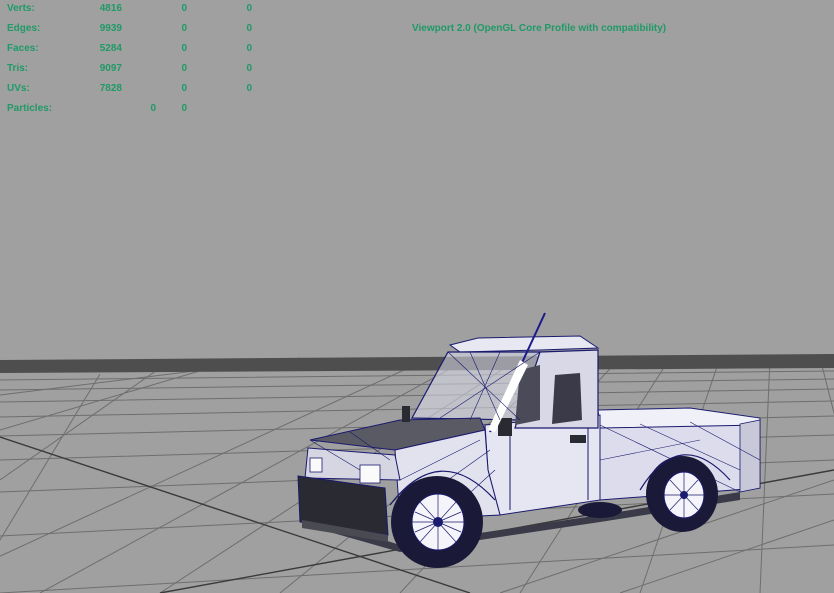 The height and width of the screenshot is (593, 834). Describe the element at coordinates (578, 439) in the screenshot. I see `truck-door-handle` at that location.